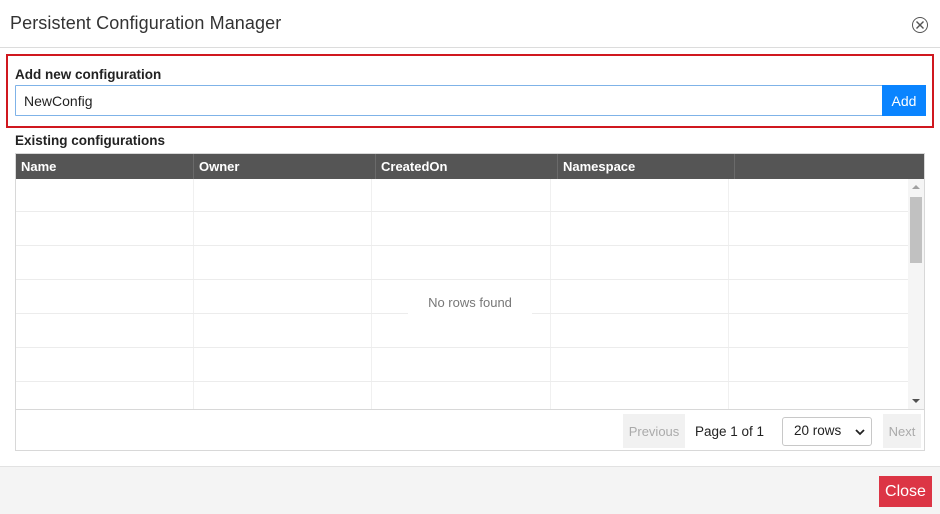 The image size is (940, 514). I want to click on scrollbar-thumb, so click(916, 230).